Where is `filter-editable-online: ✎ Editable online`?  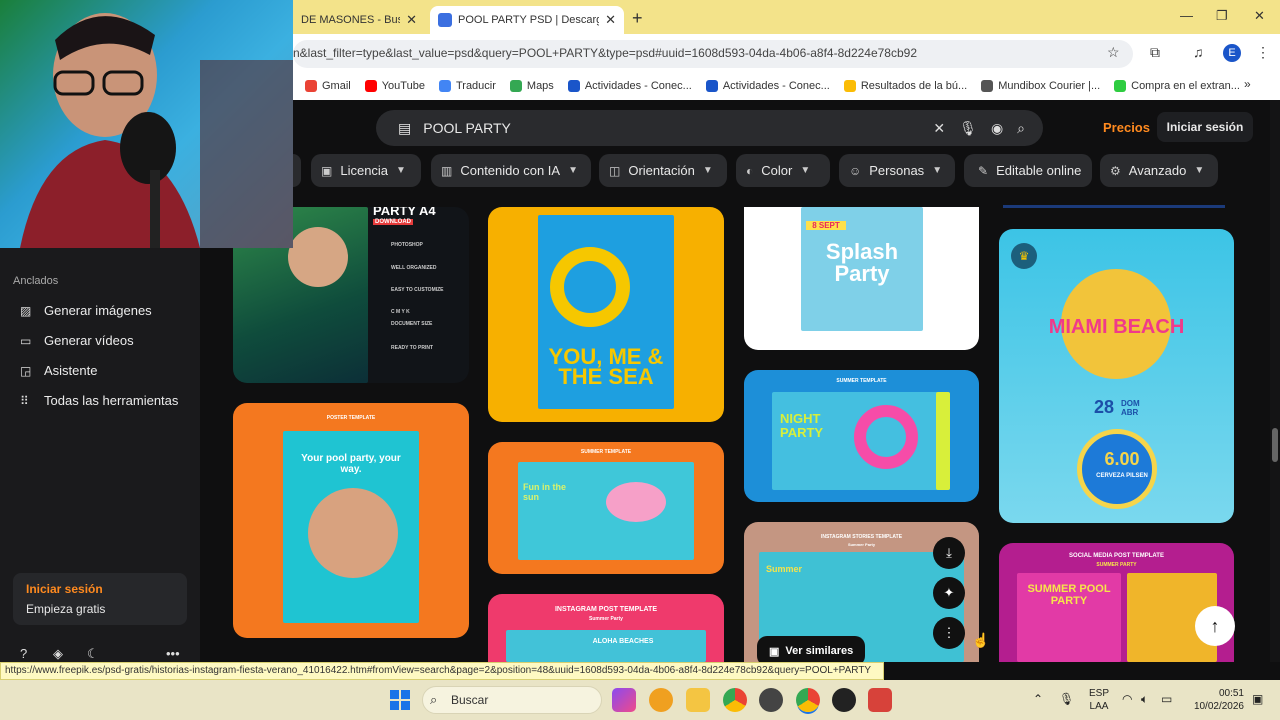 filter-editable-online: ✎ Editable online is located at coordinates (1028, 170).